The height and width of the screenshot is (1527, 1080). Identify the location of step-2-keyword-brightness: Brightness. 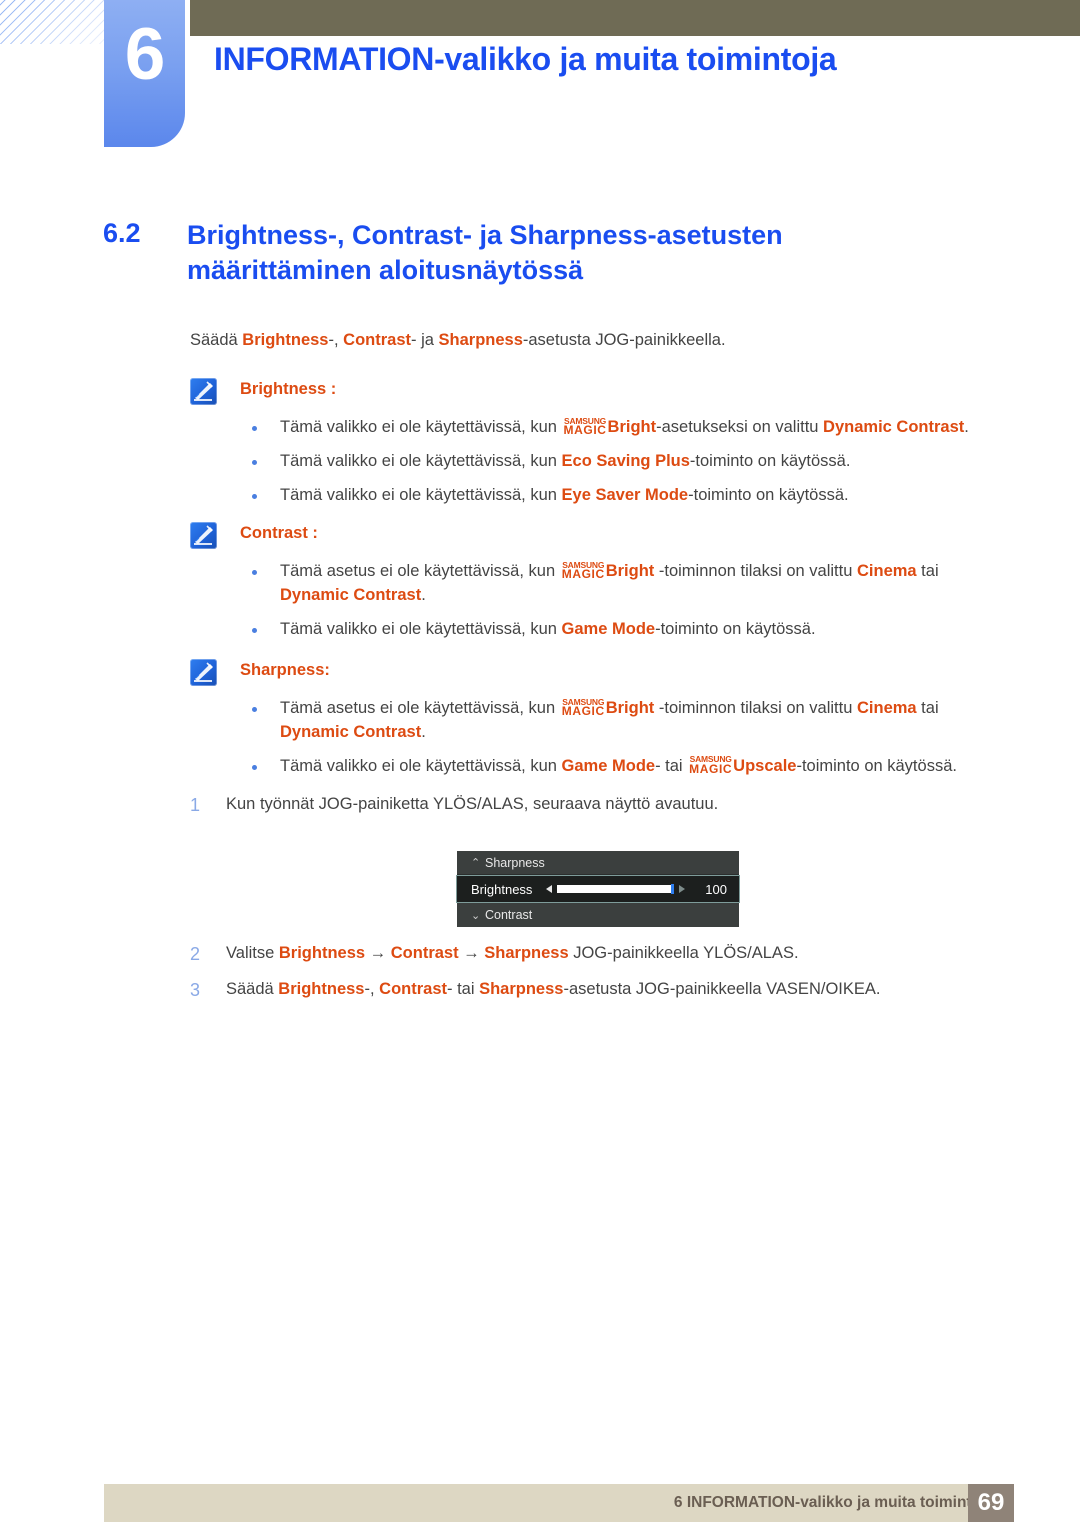
(322, 953).